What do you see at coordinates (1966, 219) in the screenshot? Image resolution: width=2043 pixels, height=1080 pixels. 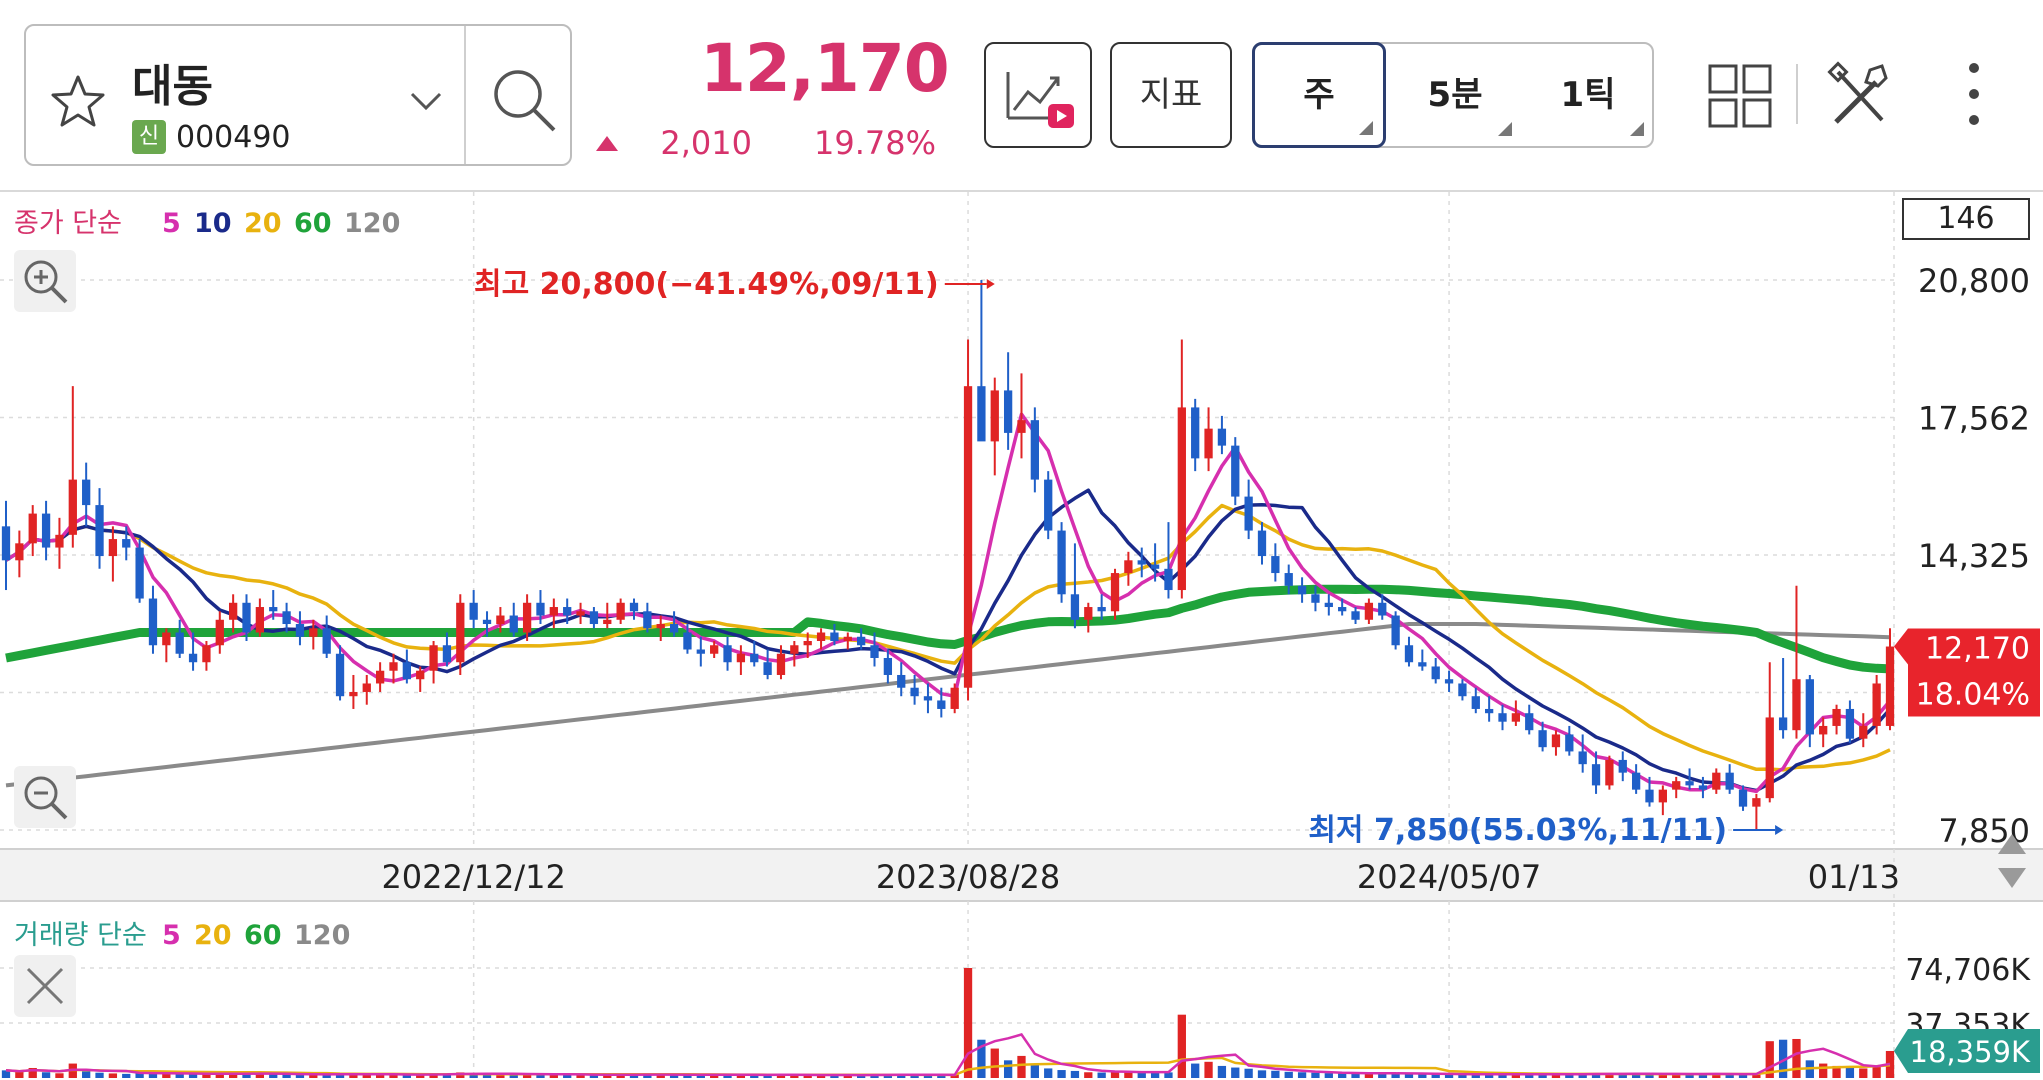 I see `count-box: 146` at bounding box center [1966, 219].